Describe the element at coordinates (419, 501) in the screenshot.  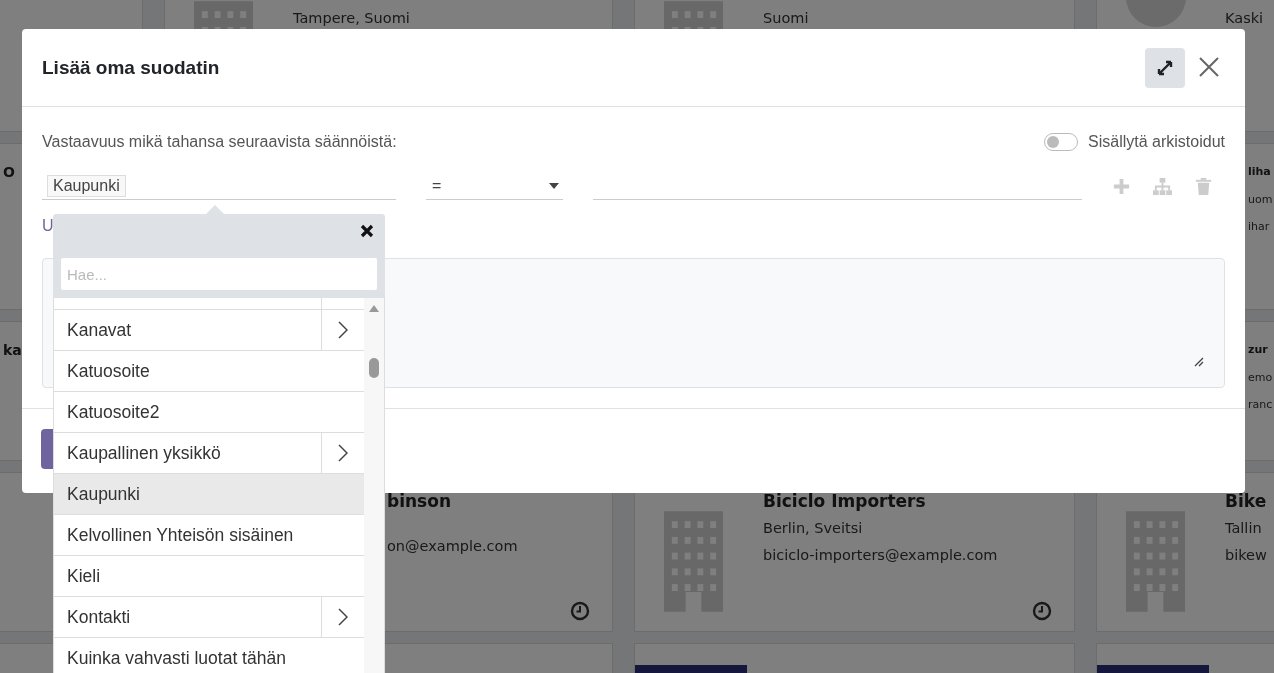
I see `card-title: binson` at that location.